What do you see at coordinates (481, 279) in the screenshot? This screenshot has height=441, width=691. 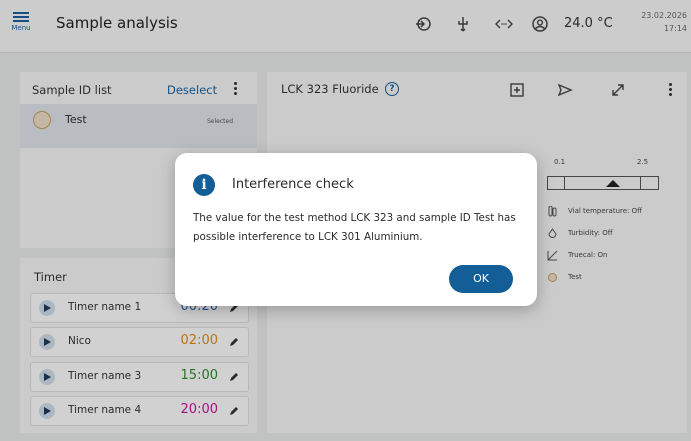 I see `ok-button: OK` at bounding box center [481, 279].